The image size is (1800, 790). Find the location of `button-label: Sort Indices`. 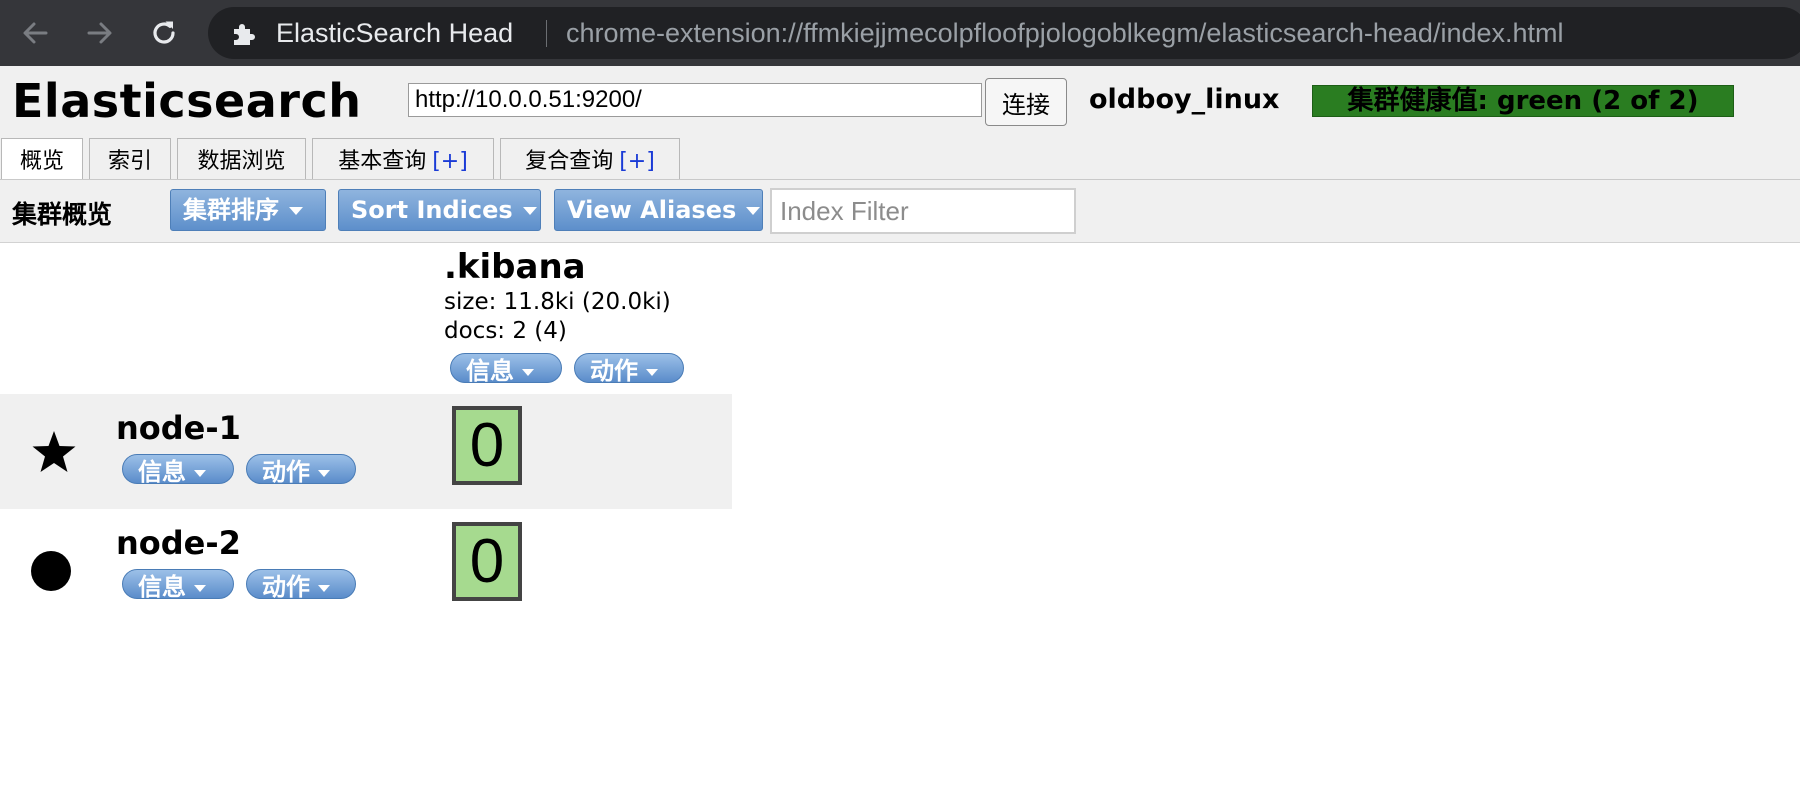

button-label: Sort Indices is located at coordinates (432, 210).